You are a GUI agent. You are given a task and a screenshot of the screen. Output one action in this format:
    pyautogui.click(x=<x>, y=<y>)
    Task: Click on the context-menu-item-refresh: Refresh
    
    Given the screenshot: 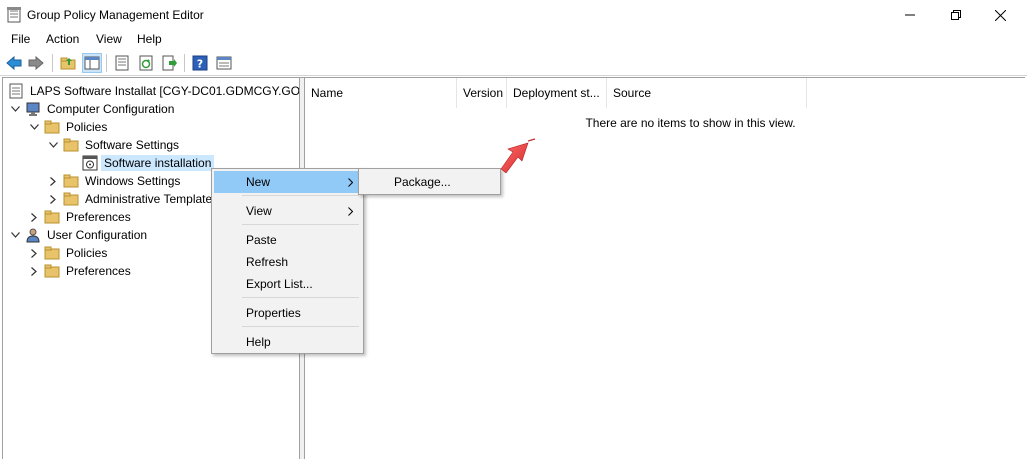 What is the action you would take?
    pyautogui.click(x=287, y=262)
    